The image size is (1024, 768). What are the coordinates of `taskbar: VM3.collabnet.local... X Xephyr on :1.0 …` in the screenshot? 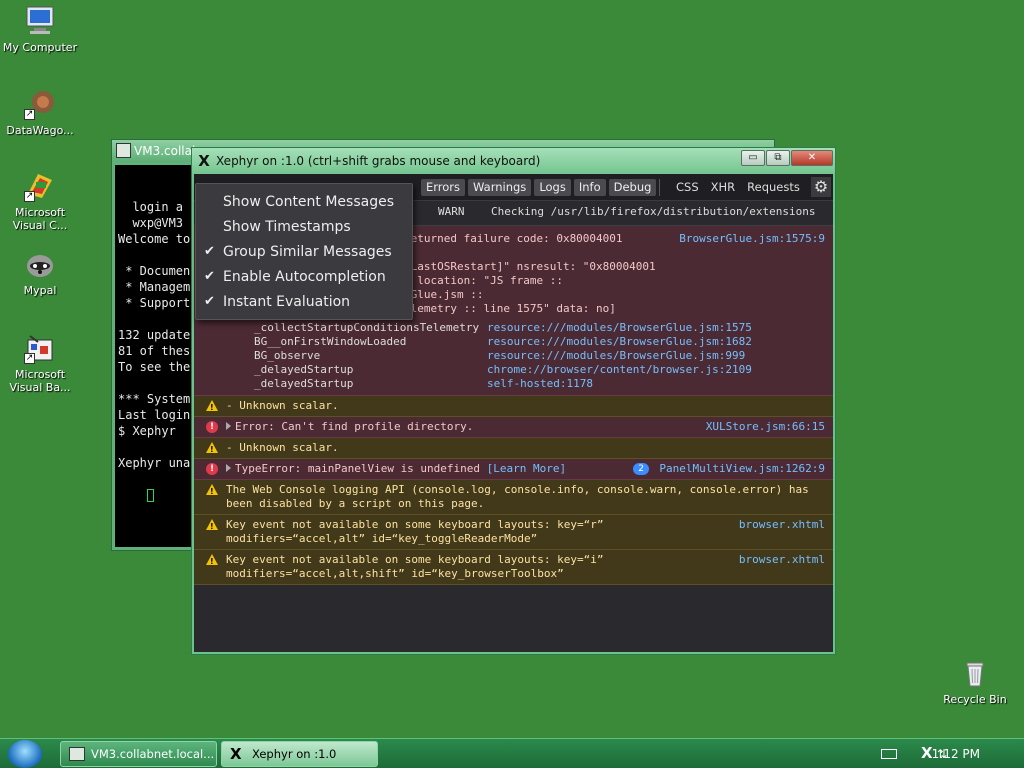 It's located at (512, 753).